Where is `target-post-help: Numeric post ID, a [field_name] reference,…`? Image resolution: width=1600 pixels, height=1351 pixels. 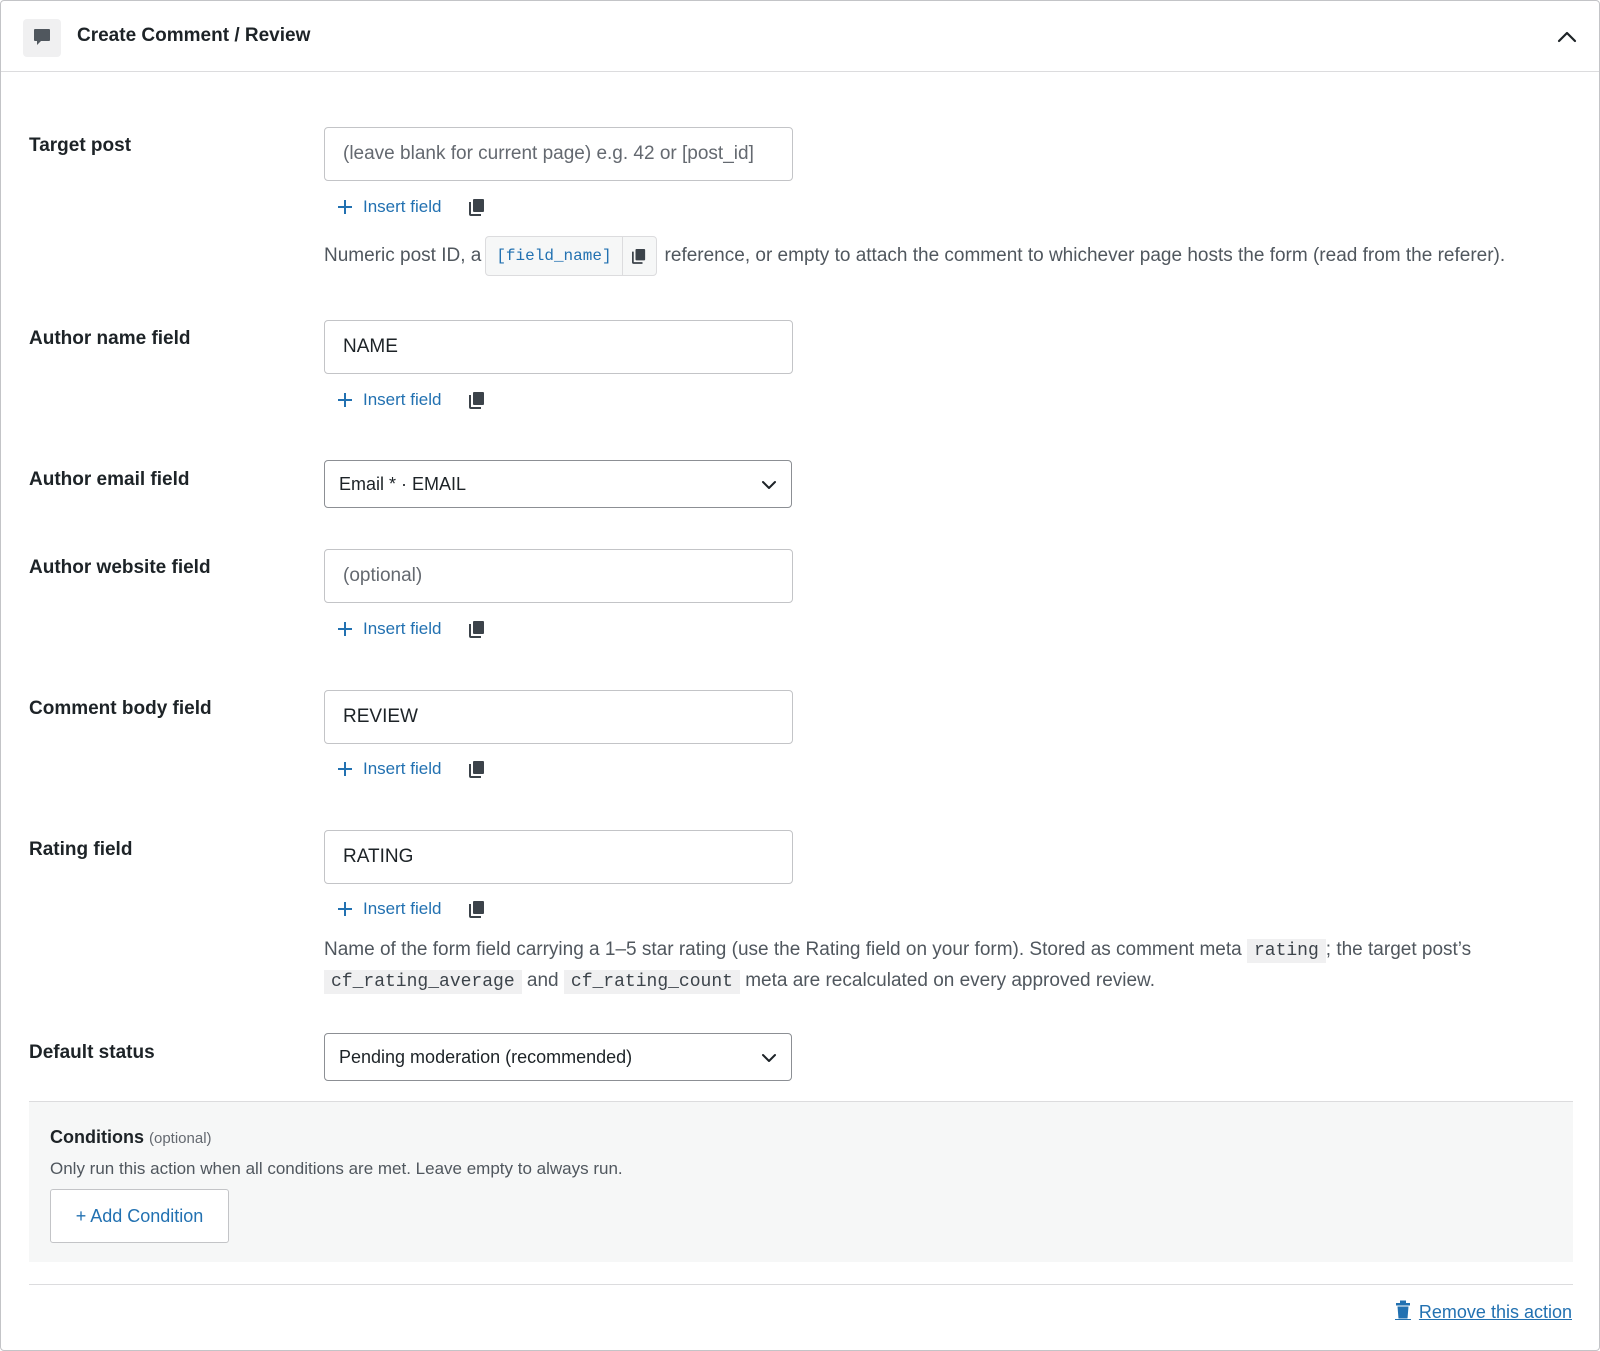
target-post-help: Numeric post ID, a [field_name] reference,… is located at coordinates (914, 256).